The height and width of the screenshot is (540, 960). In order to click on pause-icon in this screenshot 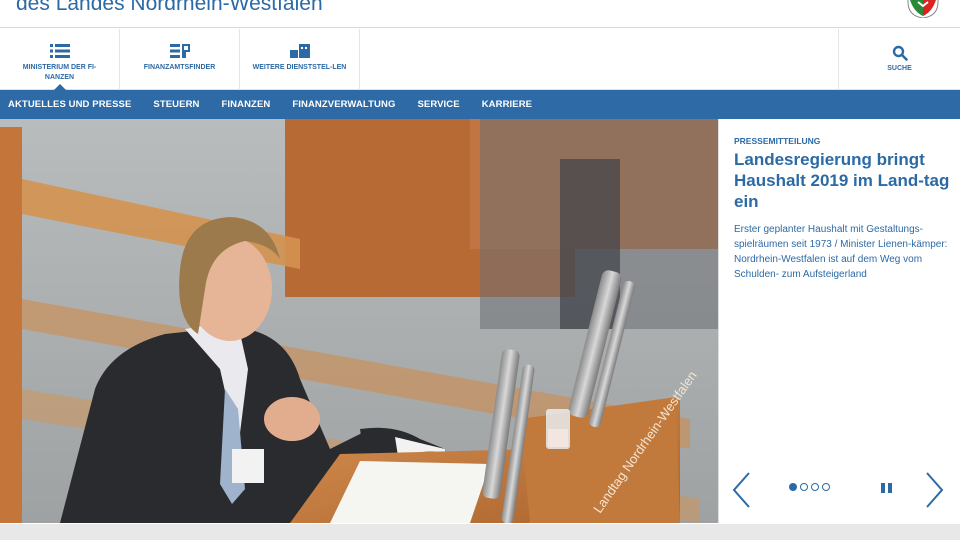, I will do `click(883, 488)`.